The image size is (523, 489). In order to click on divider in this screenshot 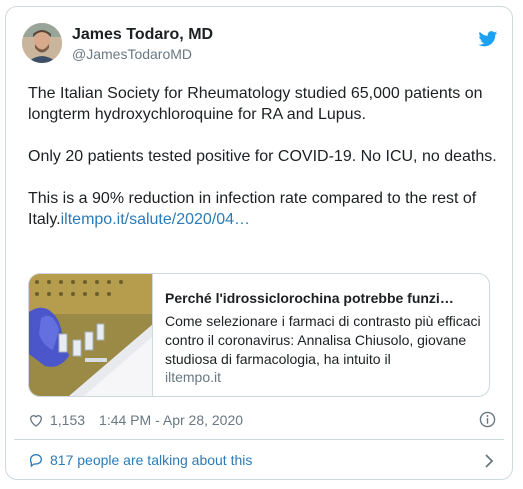, I will do `click(259, 439)`.